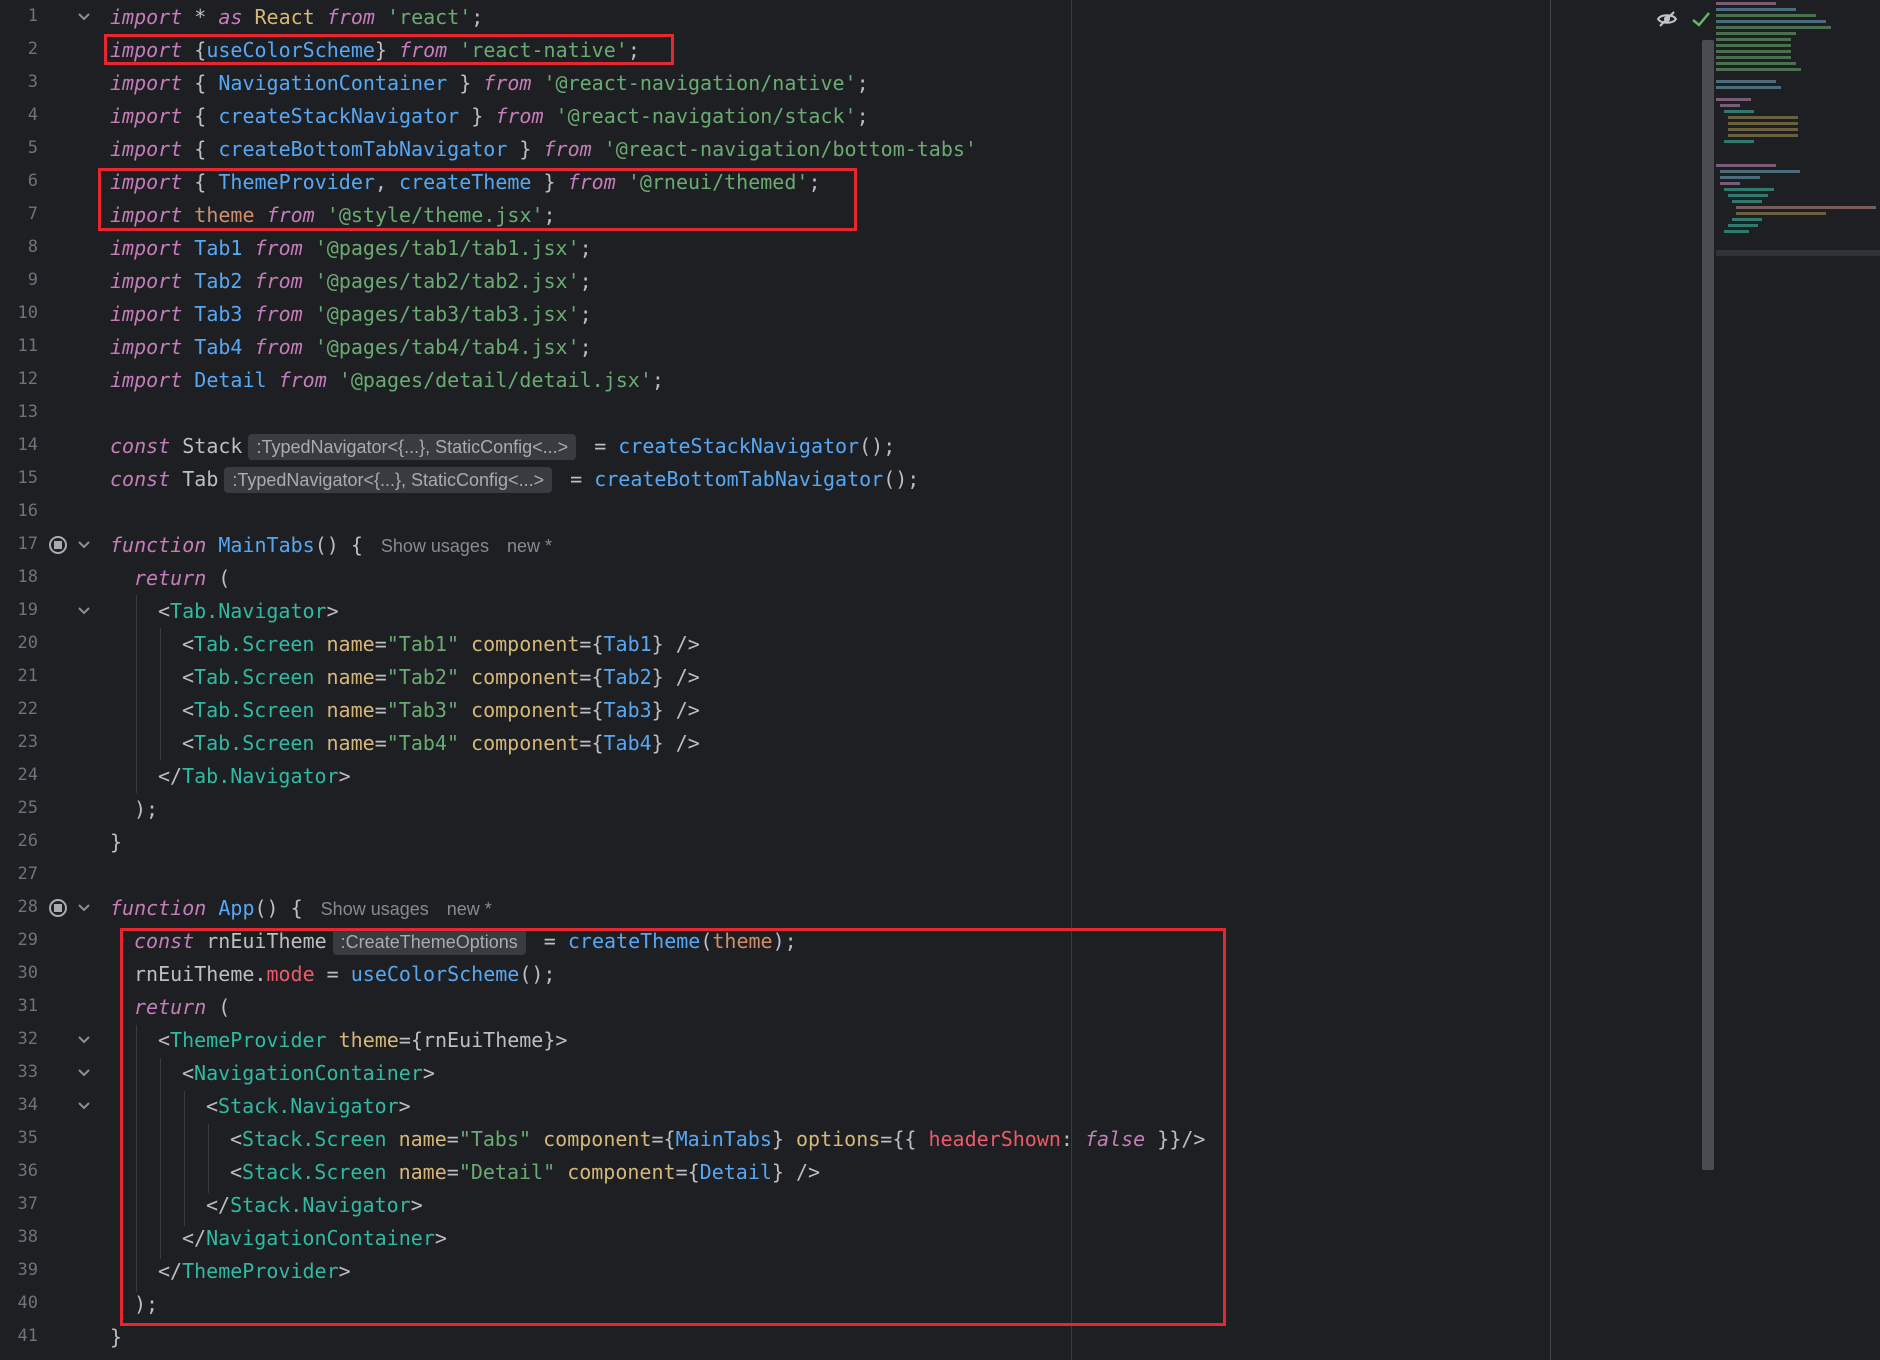 Image resolution: width=1880 pixels, height=1360 pixels. What do you see at coordinates (1667, 21) in the screenshot?
I see `eye-off-icon` at bounding box center [1667, 21].